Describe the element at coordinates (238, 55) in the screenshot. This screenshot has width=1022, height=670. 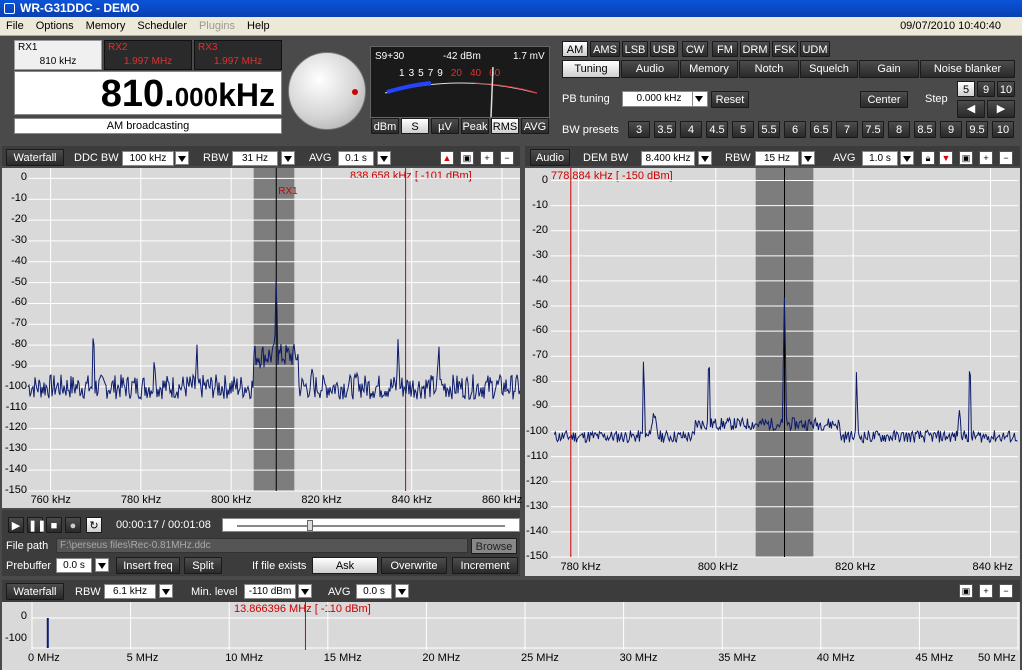
I see `rx3-tab: RX3 1.997 MHz` at that location.